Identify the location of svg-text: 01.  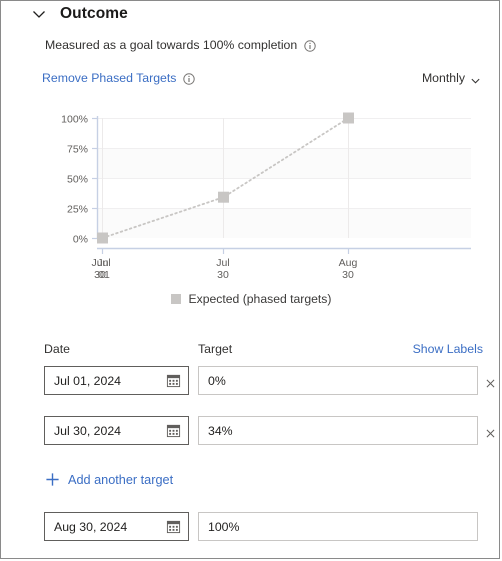
(104, 275).